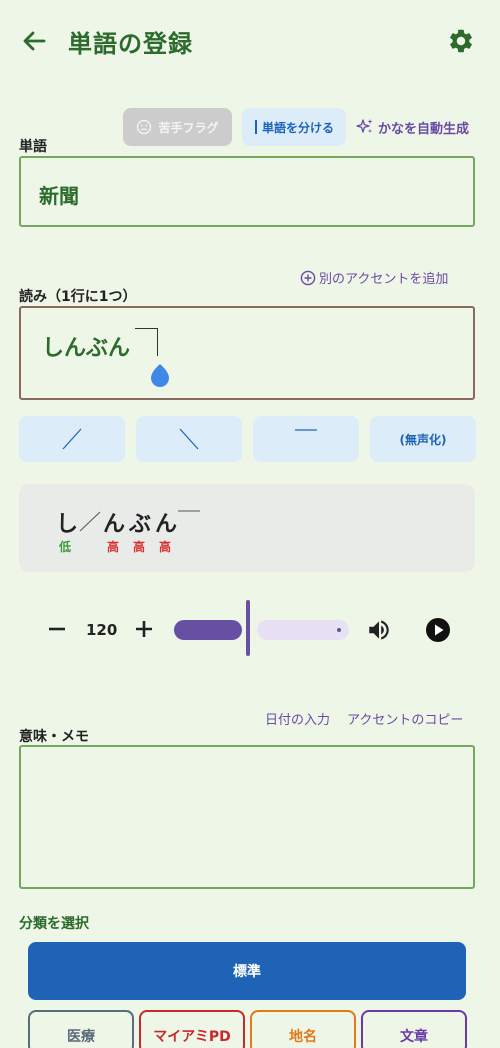  I want to click on speed-increase-button, so click(144, 629).